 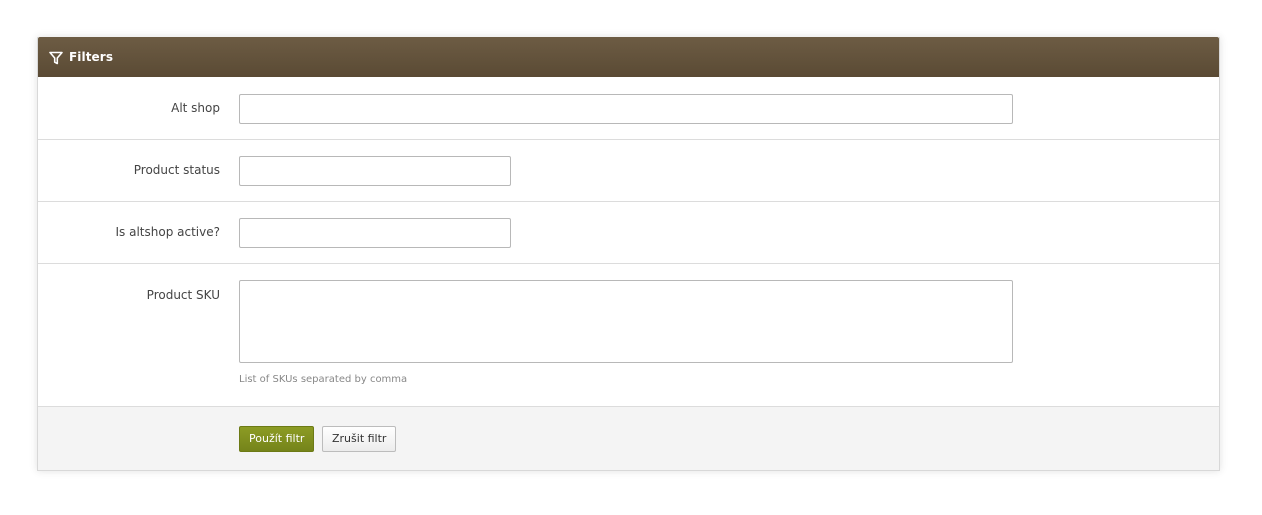 What do you see at coordinates (359, 439) in the screenshot?
I see `cancel-filter-button: Zrušit filtr` at bounding box center [359, 439].